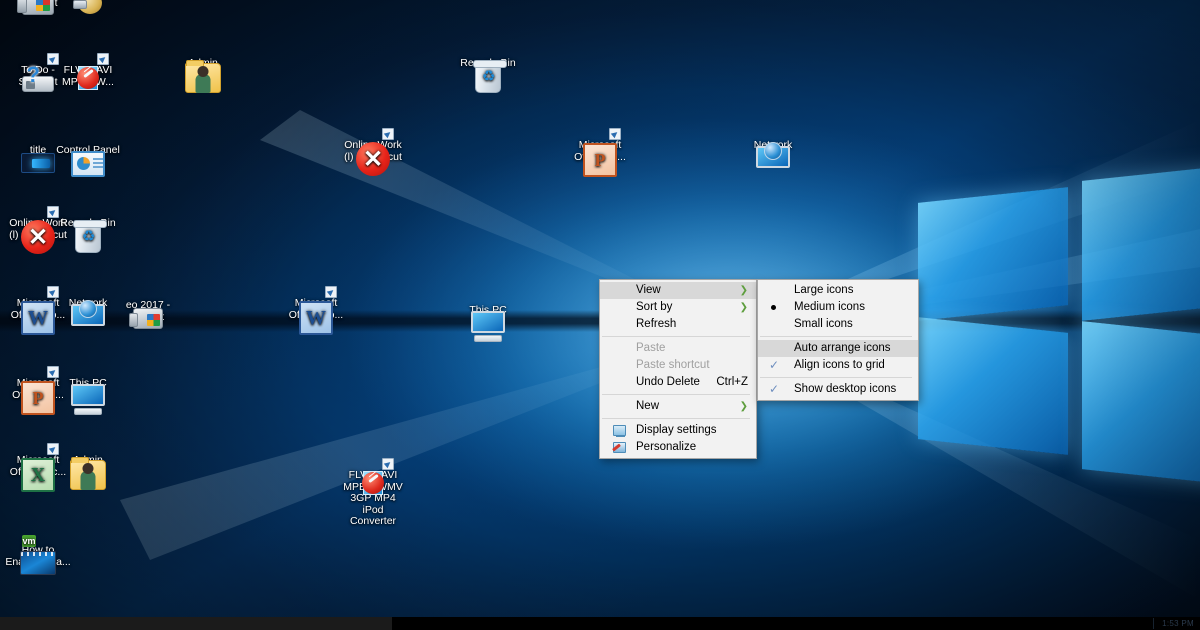 The image size is (1200, 630). I want to click on desktop-icon-video-2017-shortcut: Video 2017 - Shortcut, so click(38, 7).